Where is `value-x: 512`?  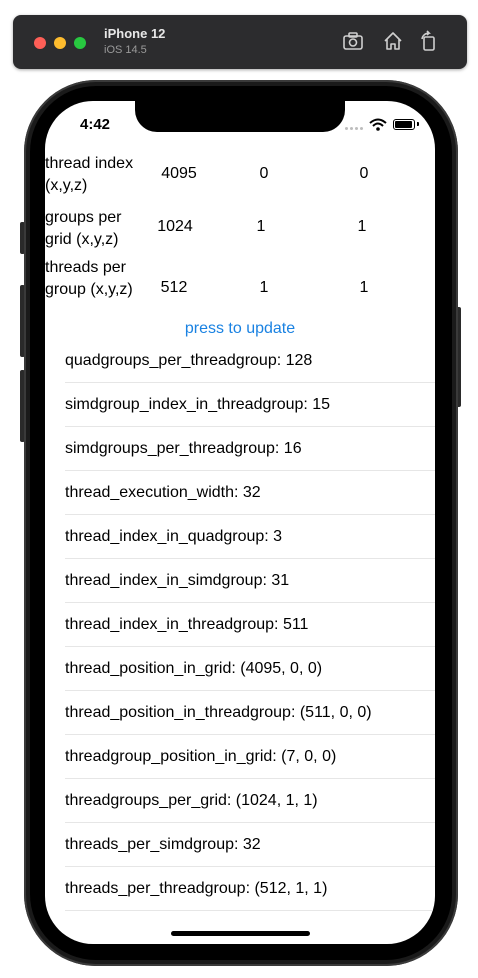 value-x: 512 is located at coordinates (174, 287).